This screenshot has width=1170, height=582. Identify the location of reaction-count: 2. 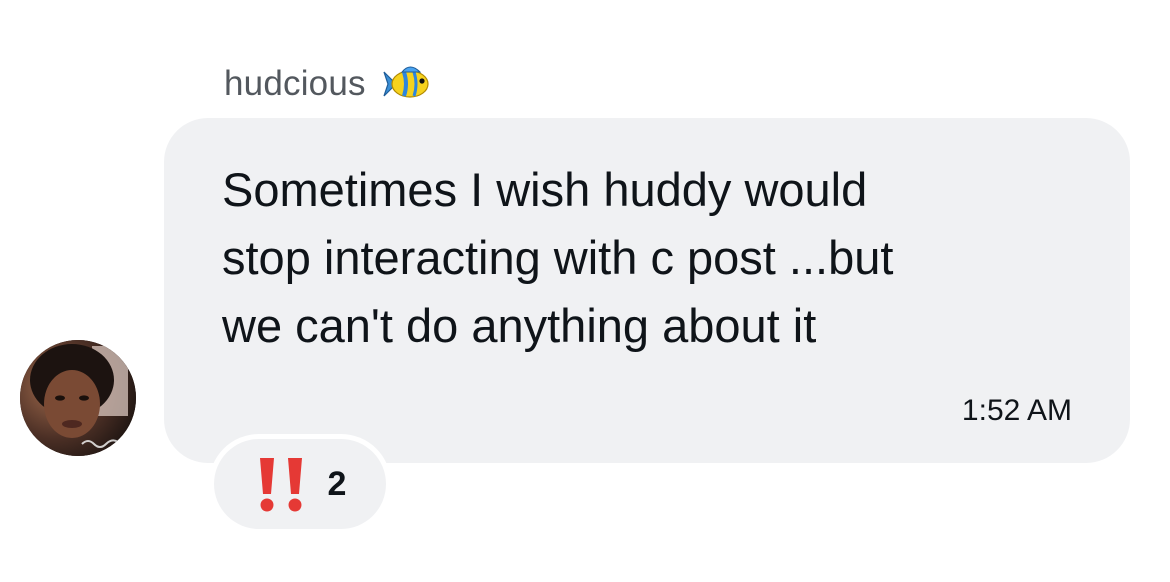
(337, 483).